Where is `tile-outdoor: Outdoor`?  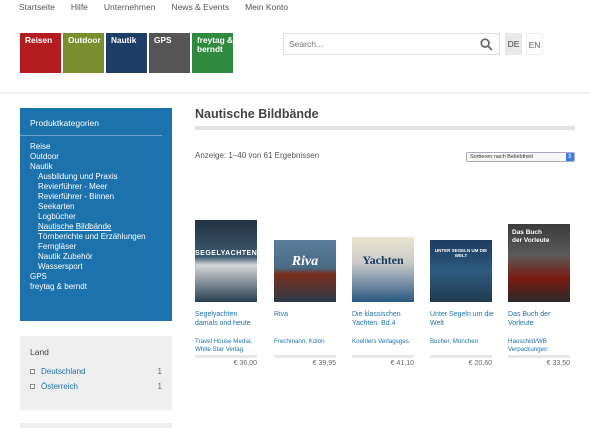
tile-outdoor: Outdoor is located at coordinates (83, 53).